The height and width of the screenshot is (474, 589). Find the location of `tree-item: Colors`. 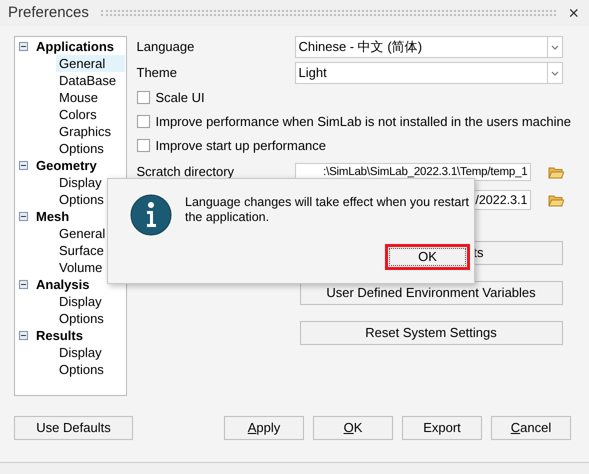

tree-item: Colors is located at coordinates (76, 114).